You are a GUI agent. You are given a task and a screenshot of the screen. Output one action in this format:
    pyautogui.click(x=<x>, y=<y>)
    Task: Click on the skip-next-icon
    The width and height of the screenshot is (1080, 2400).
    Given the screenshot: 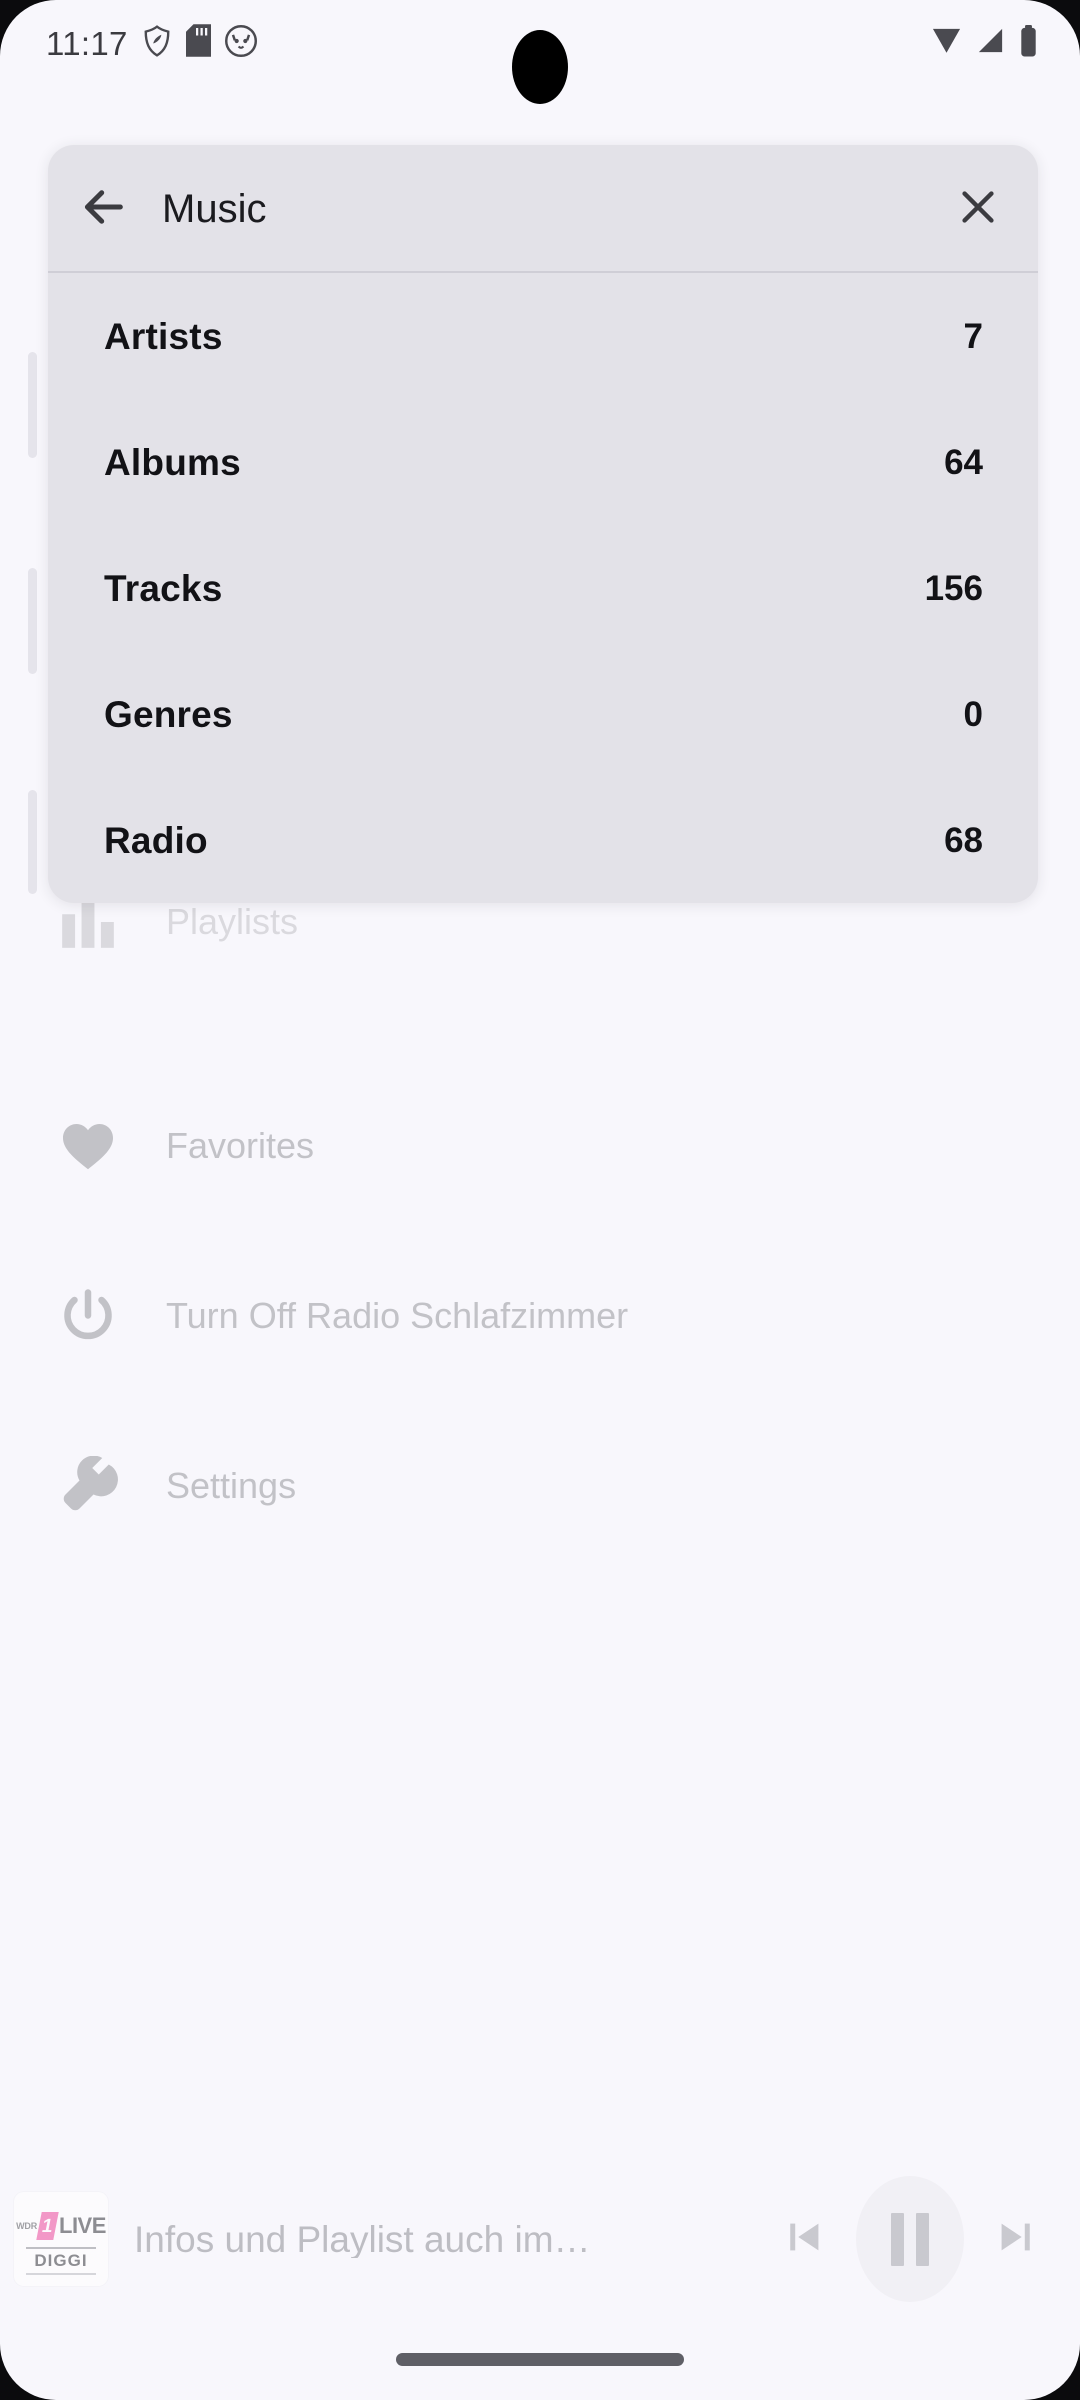 What is the action you would take?
    pyautogui.click(x=1015, y=2239)
    